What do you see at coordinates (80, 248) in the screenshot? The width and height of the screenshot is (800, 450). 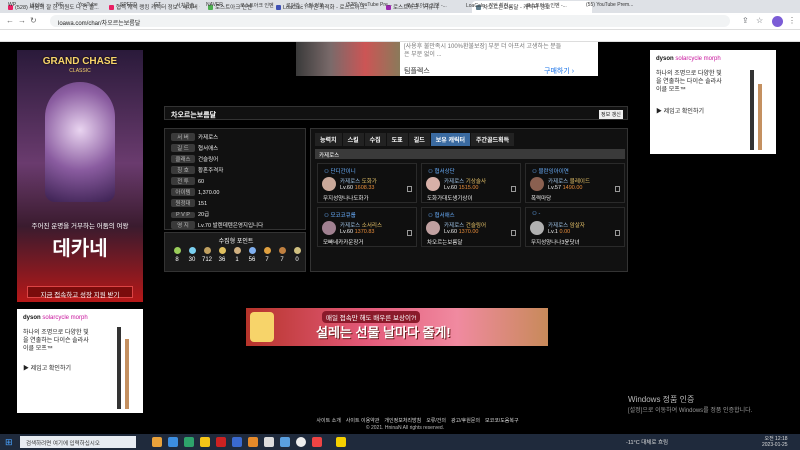 I see `game-character-name: 데카네` at bounding box center [80, 248].